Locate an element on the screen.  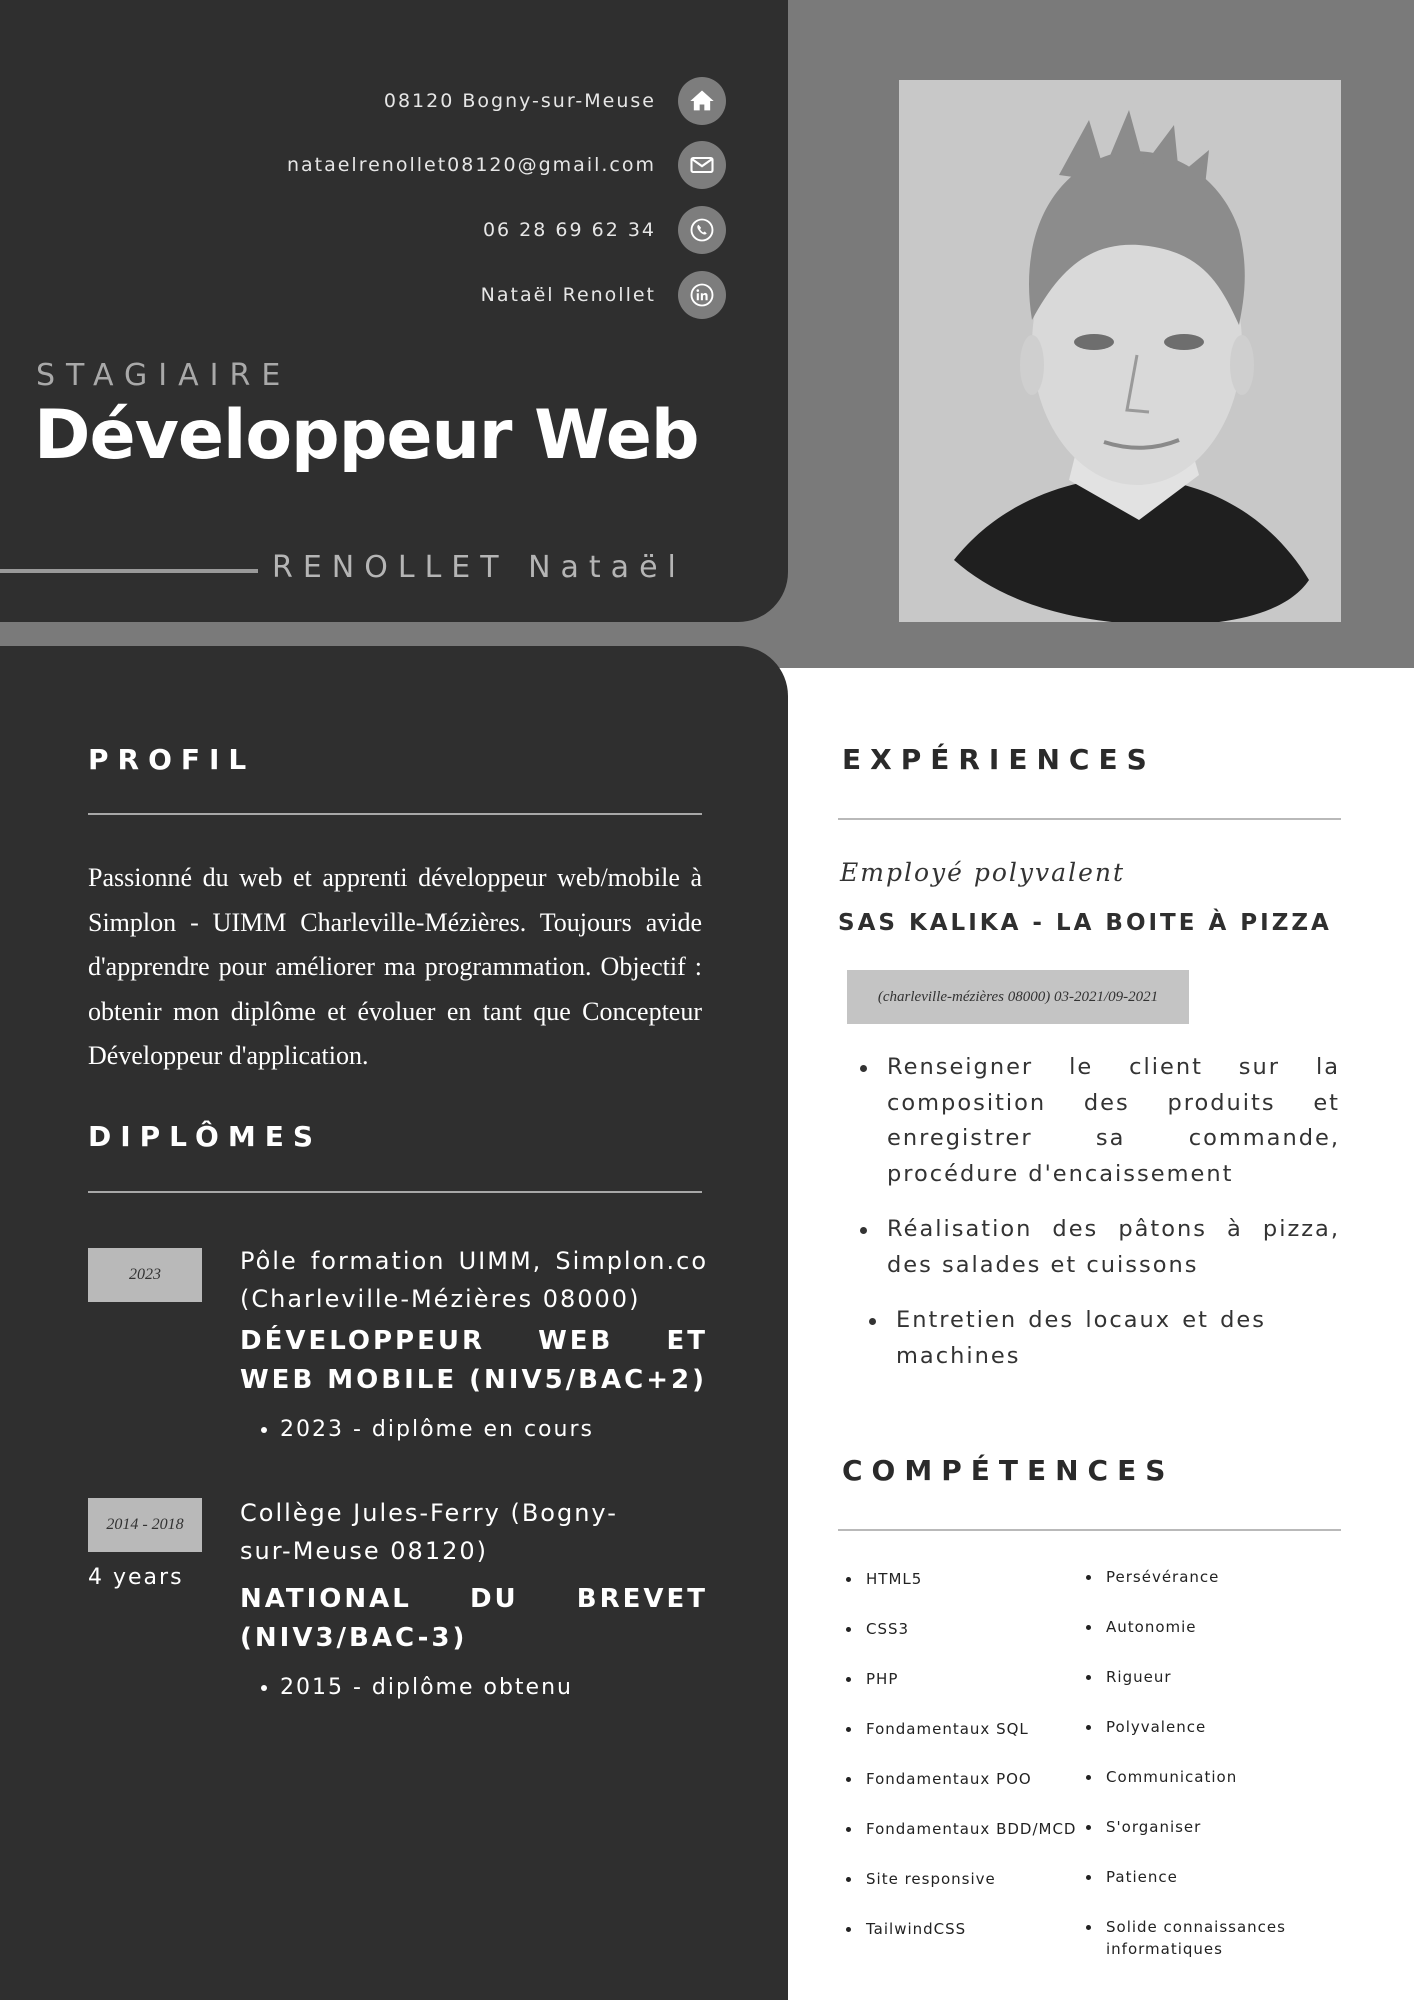
diploma-degree: NATIONAL DU BREVET (NIV3/BAC-3) is located at coordinates (474, 1618).